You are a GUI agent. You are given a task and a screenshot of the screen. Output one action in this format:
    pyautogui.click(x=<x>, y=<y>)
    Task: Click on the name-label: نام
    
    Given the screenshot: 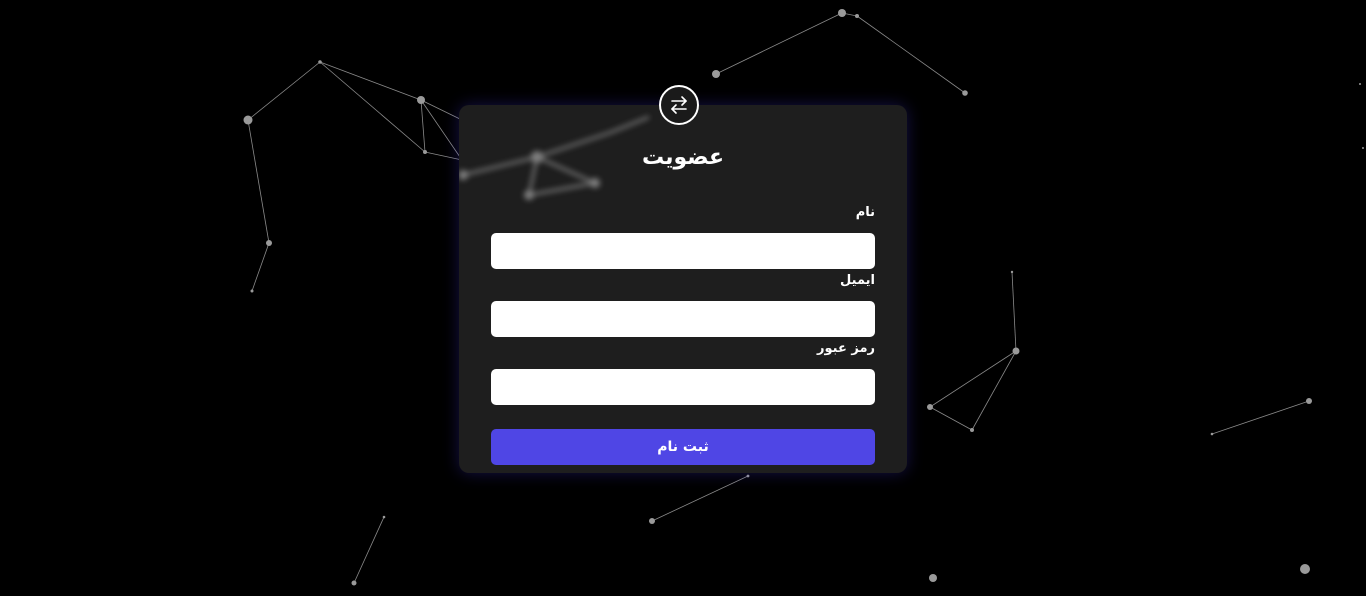 What is the action you would take?
    pyautogui.click(x=865, y=212)
    